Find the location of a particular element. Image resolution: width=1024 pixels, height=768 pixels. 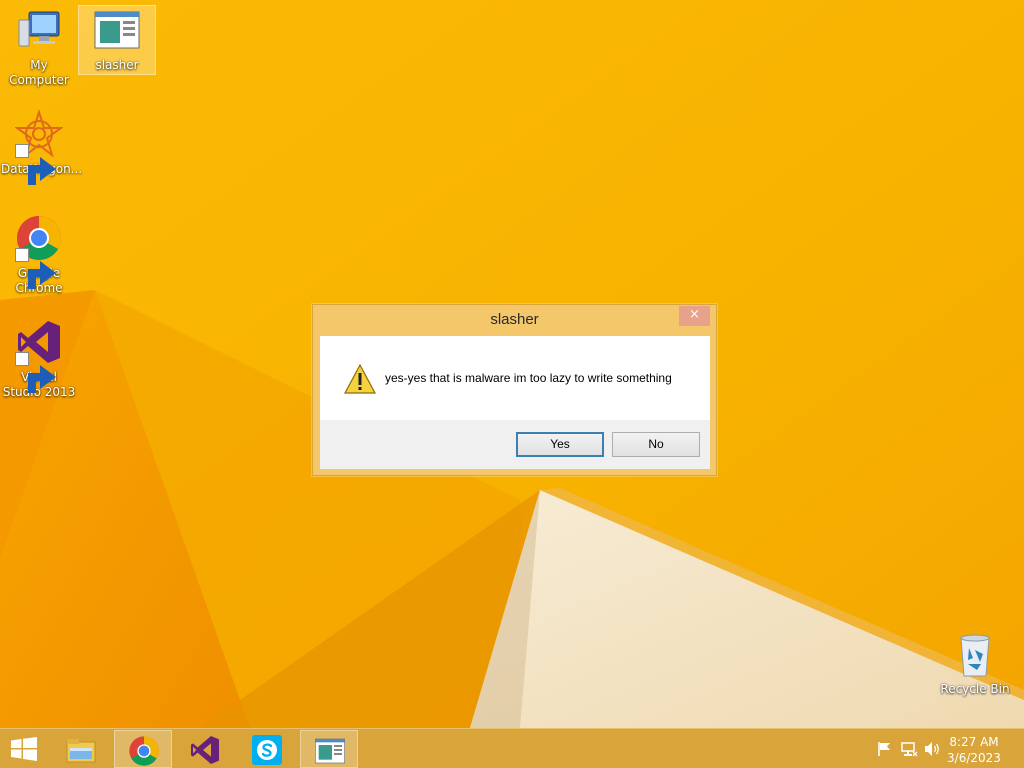

desktop-icon-slasher: slasher is located at coordinates (117, 40).